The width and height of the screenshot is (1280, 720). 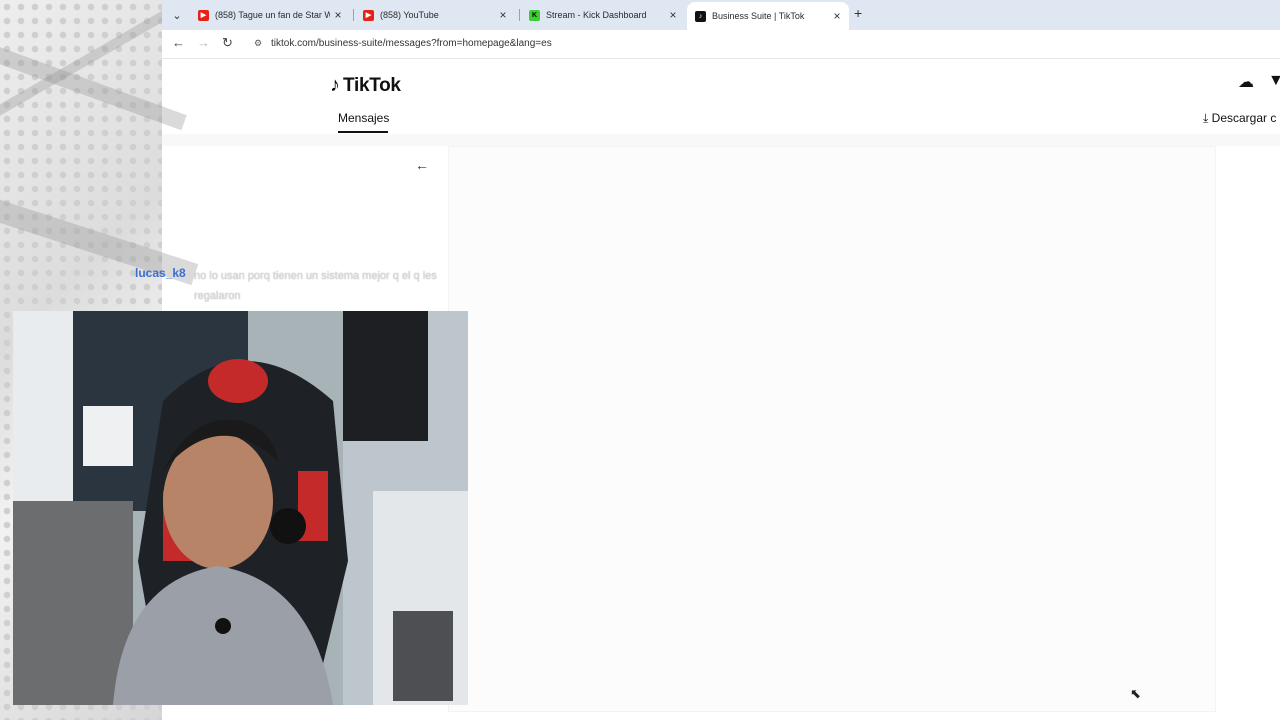 What do you see at coordinates (534, 15) in the screenshot?
I see `kick-icon: K` at bounding box center [534, 15].